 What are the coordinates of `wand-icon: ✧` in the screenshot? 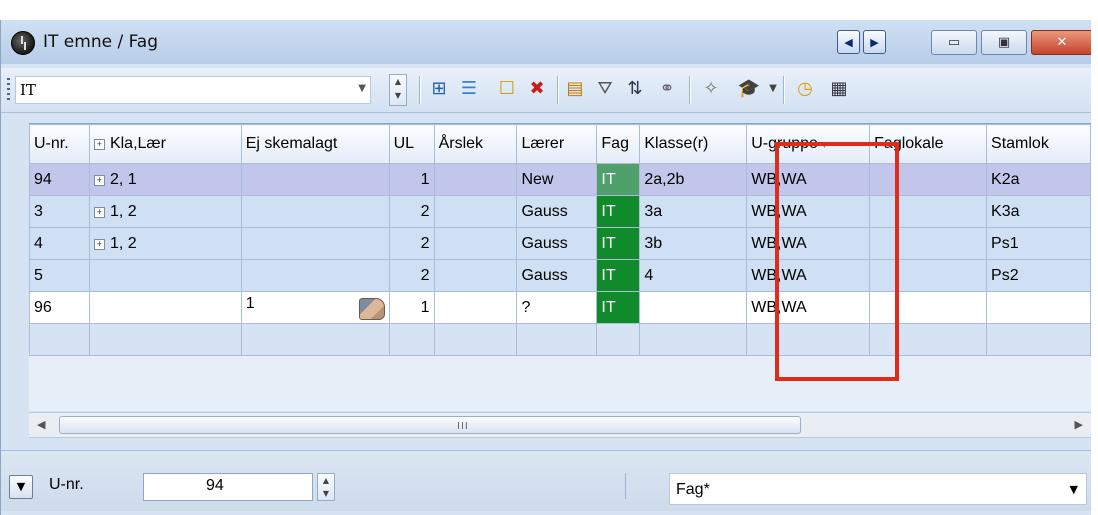 It's located at (711, 89).